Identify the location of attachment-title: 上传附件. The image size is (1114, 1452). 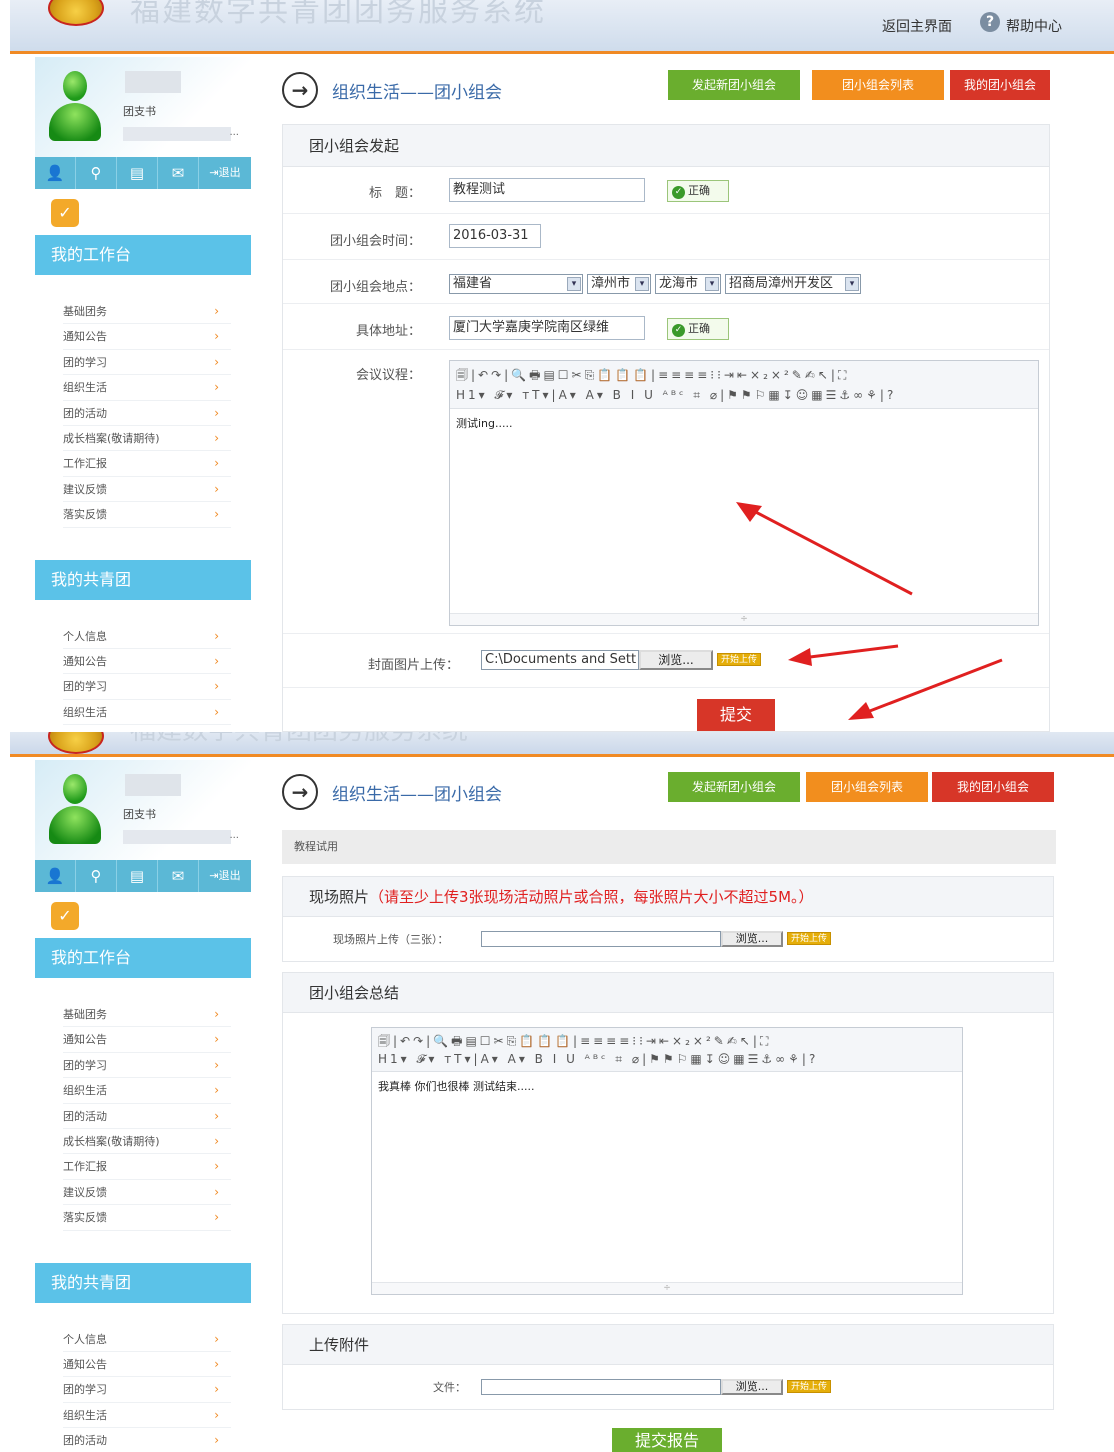
(668, 1345).